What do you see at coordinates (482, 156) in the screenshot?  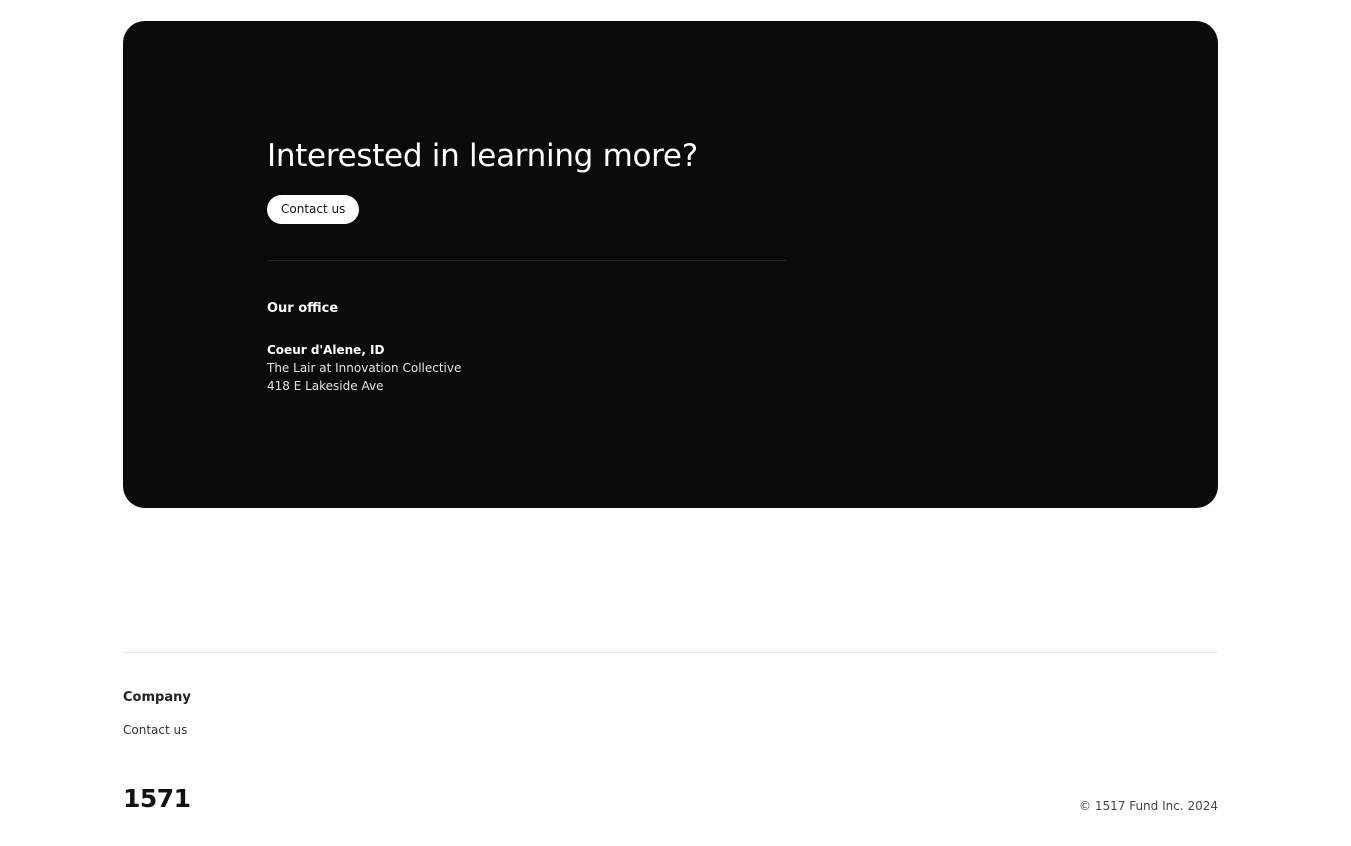 I see `cta-heading: Interested in learning more?` at bounding box center [482, 156].